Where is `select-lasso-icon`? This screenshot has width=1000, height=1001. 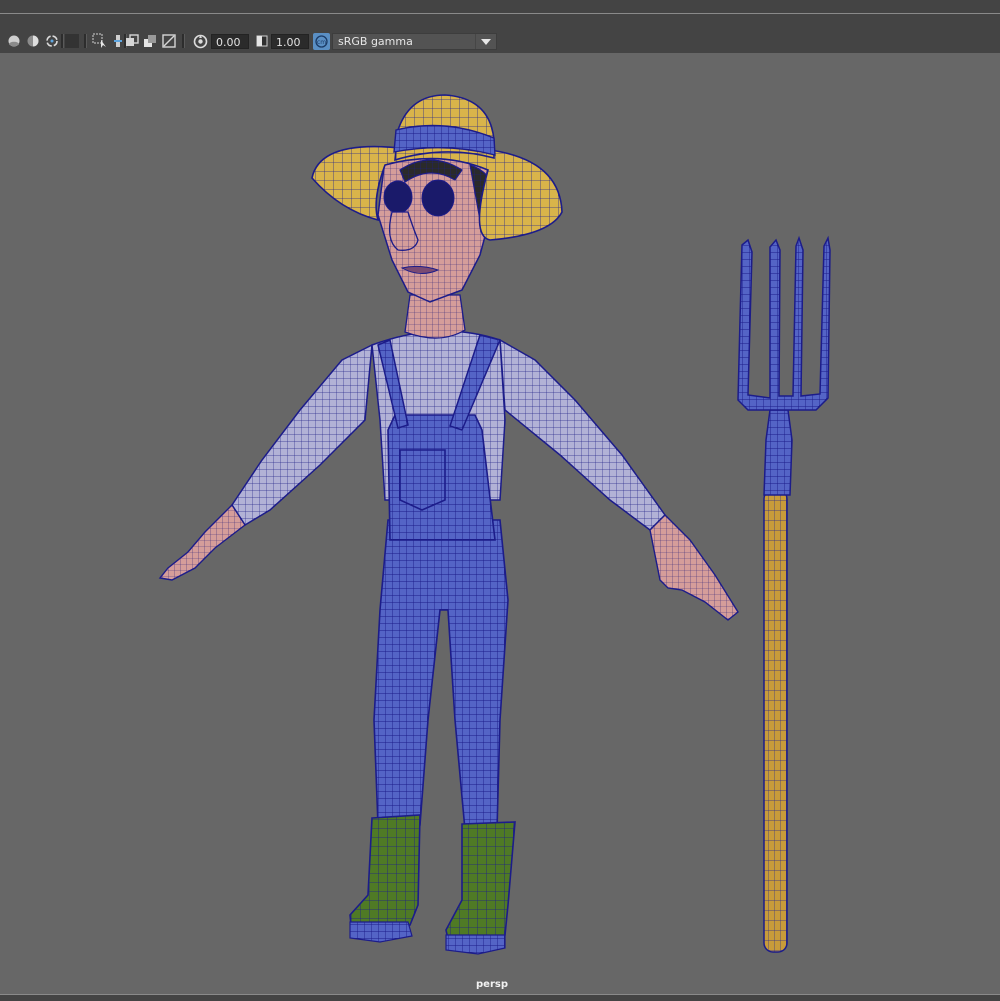
select-lasso-icon is located at coordinates (100, 41).